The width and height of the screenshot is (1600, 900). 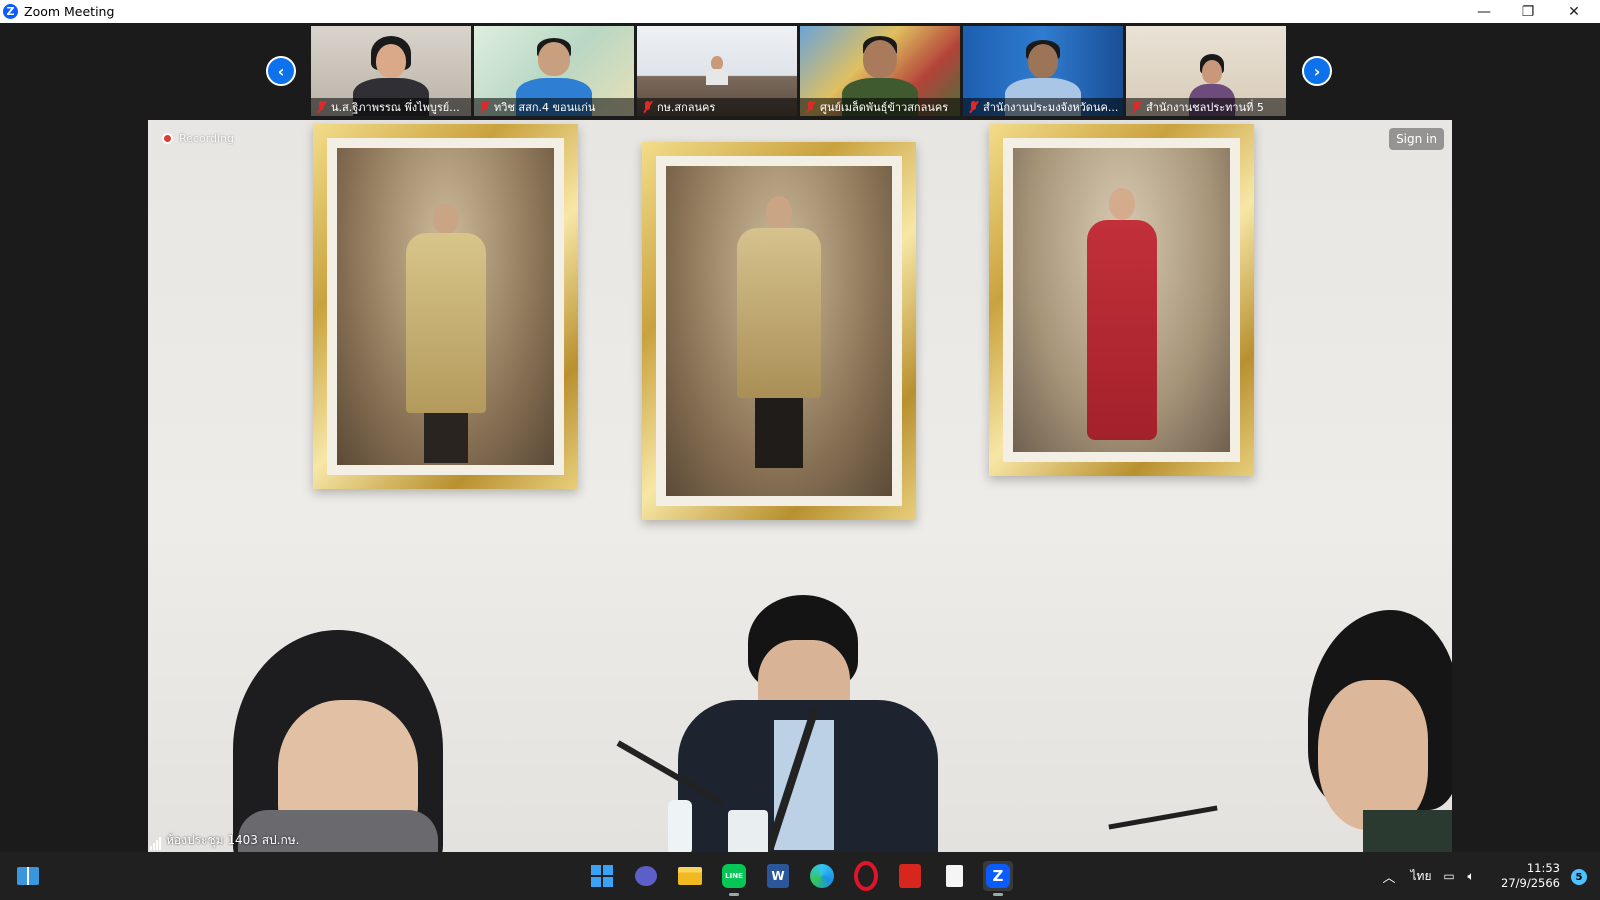 What do you see at coordinates (1579, 877) in the screenshot?
I see `notification-badge: 5` at bounding box center [1579, 877].